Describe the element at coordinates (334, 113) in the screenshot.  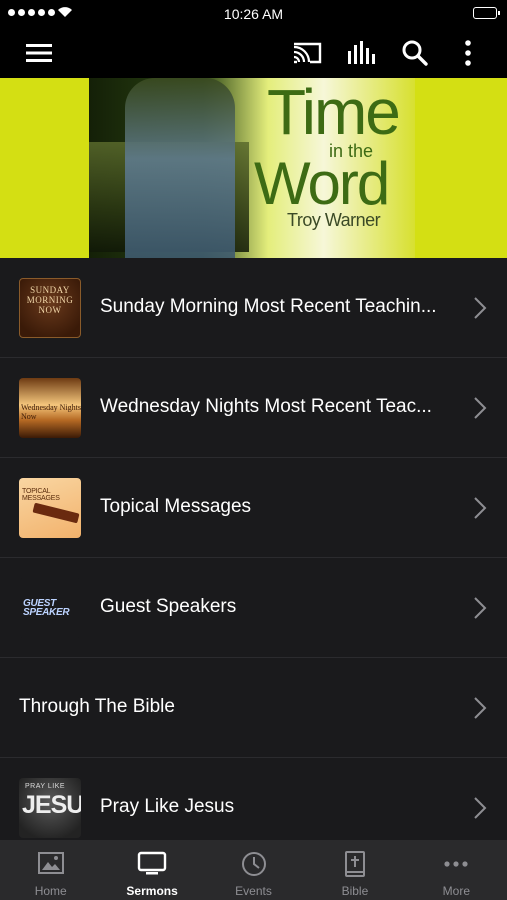
I see `banner-title-time: Time` at that location.